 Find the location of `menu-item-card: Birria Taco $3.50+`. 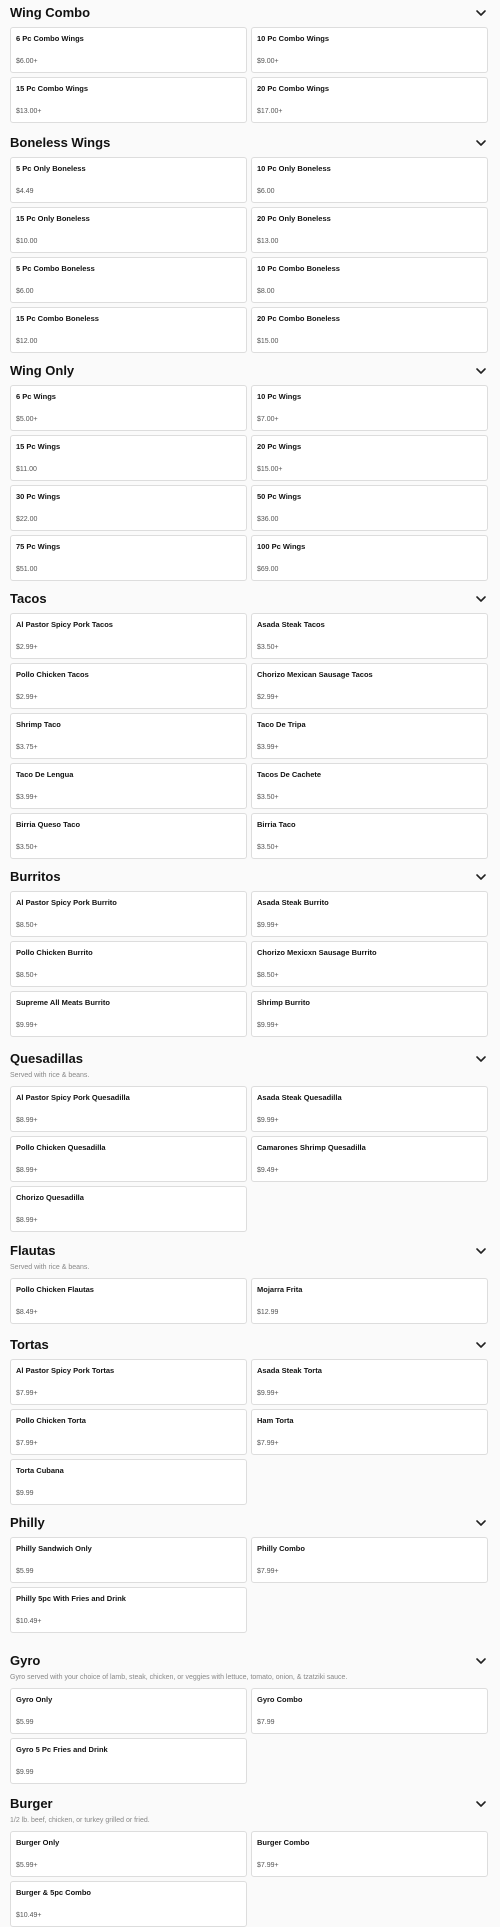

menu-item-card: Birria Taco $3.50+ is located at coordinates (369, 836).